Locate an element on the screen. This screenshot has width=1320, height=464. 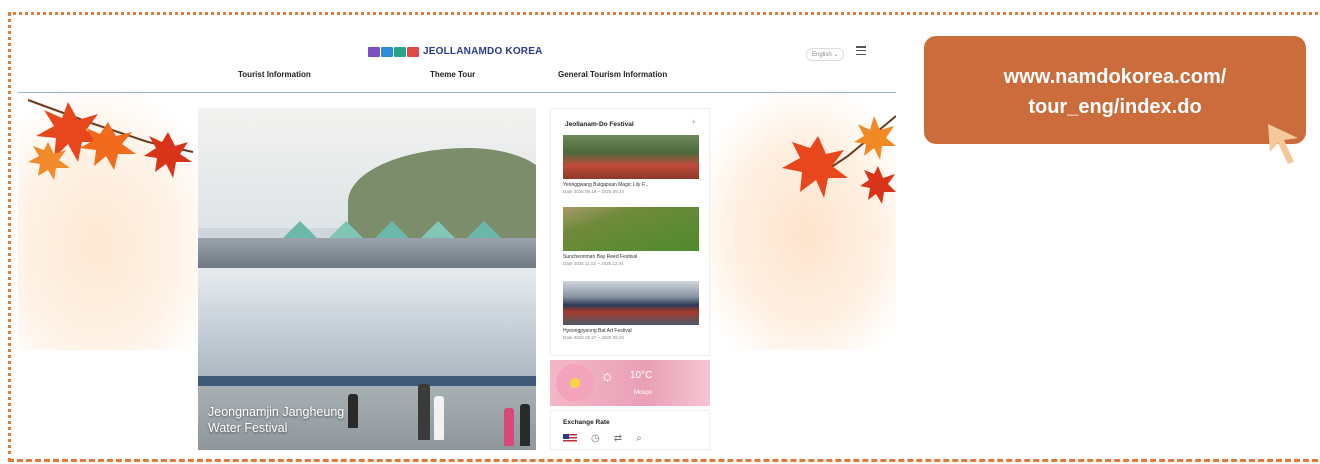
site-logo: JEOLLANAMDO KOREA is located at coordinates (455, 51).